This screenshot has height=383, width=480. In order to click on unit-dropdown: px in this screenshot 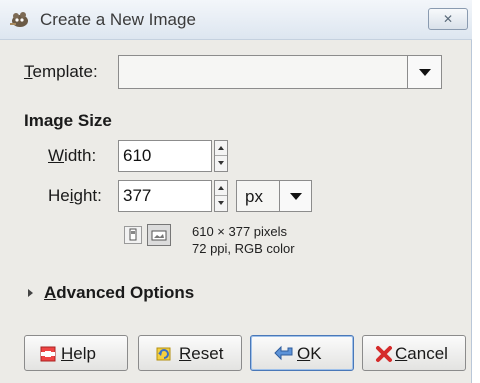, I will do `click(274, 196)`.